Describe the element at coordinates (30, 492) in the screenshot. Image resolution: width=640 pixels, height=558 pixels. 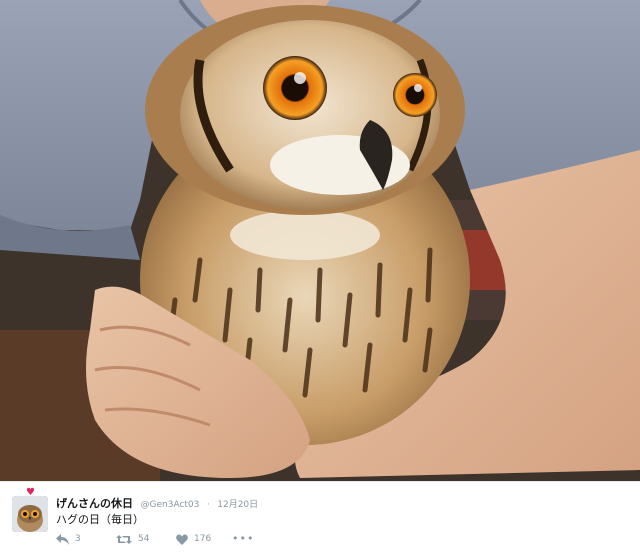
I see `heart-badge-icon: ♥` at that location.